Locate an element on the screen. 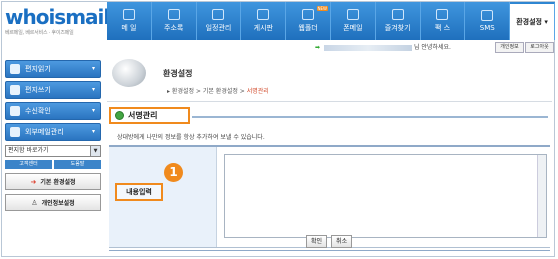 The width and height of the screenshot is (558, 259). logout-button: 로그아웃 is located at coordinates (539, 47).